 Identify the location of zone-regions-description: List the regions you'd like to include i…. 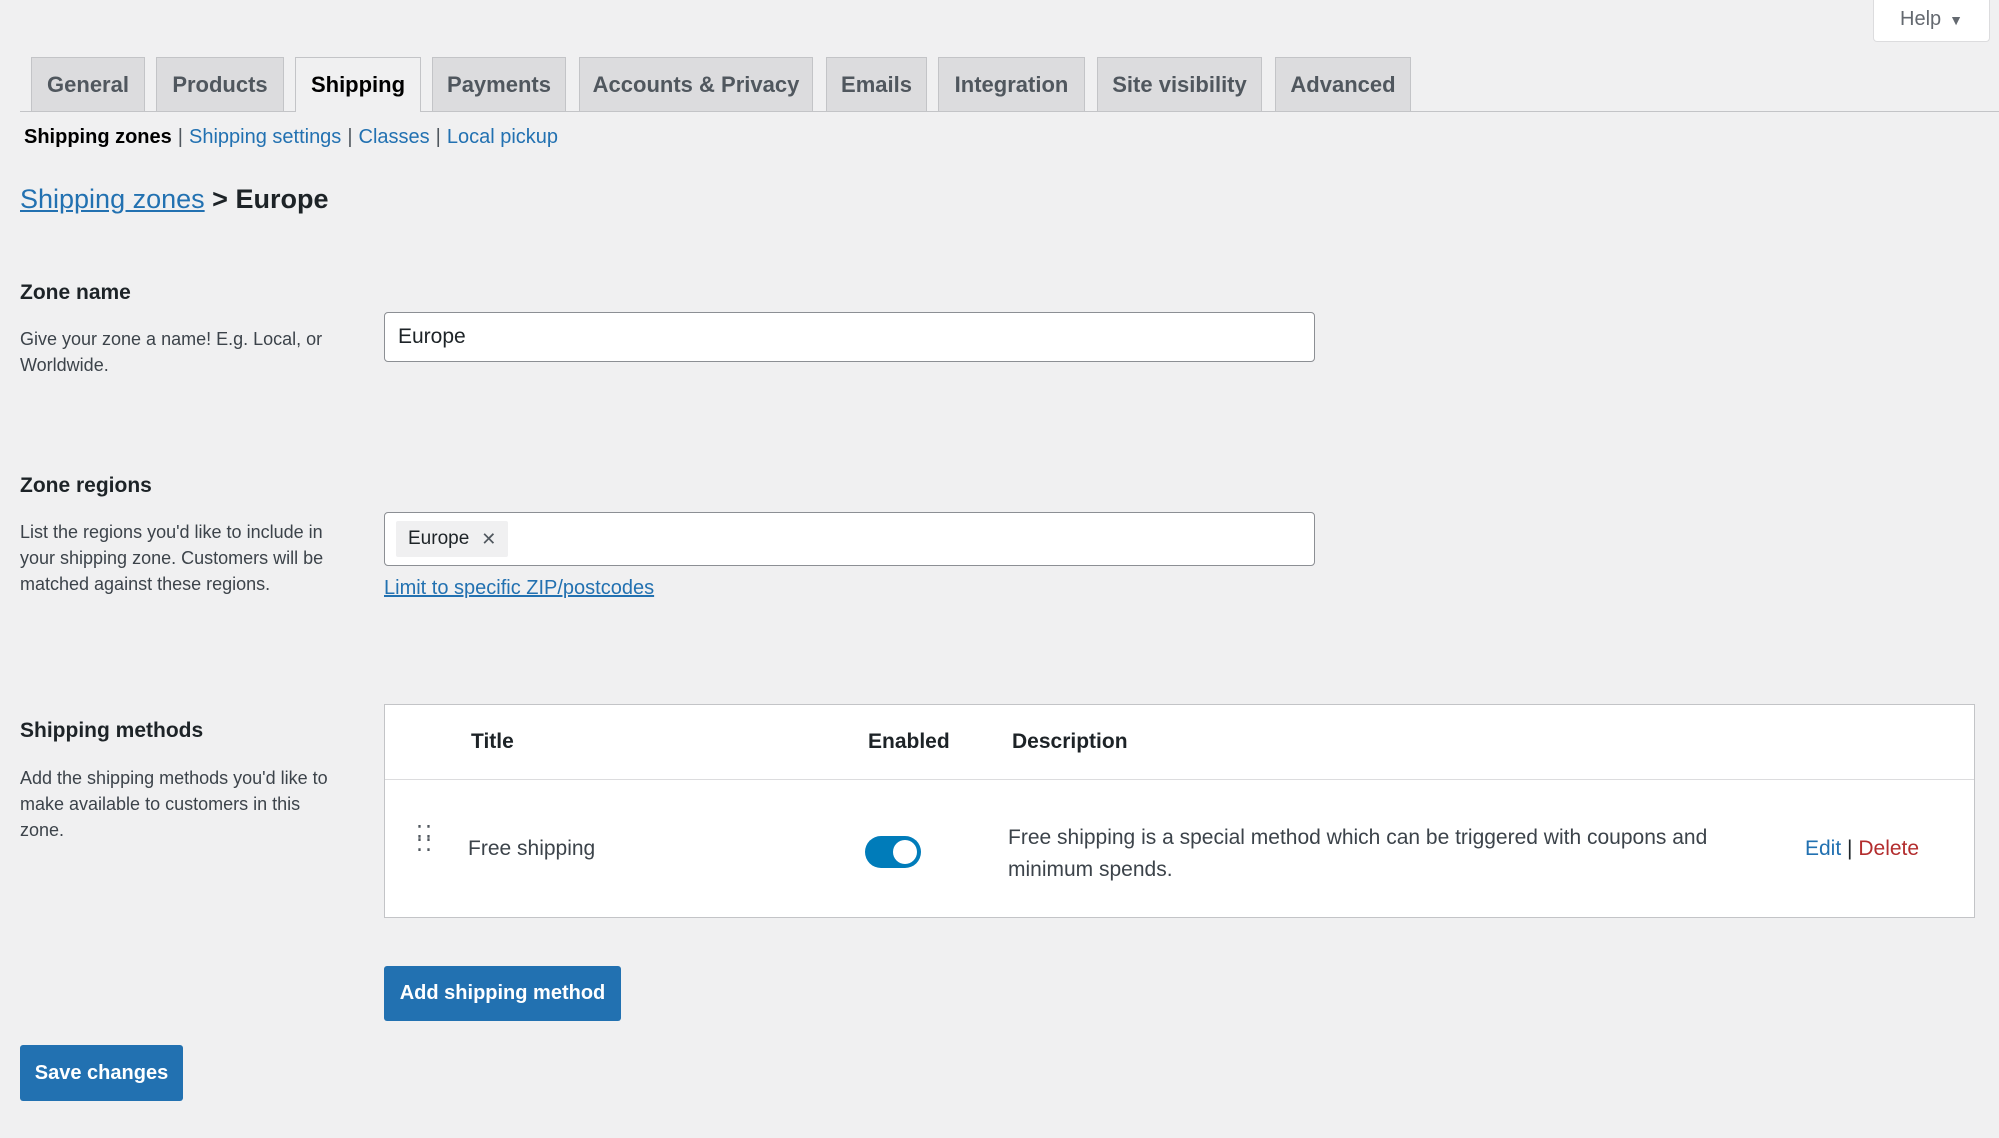
(172, 558).